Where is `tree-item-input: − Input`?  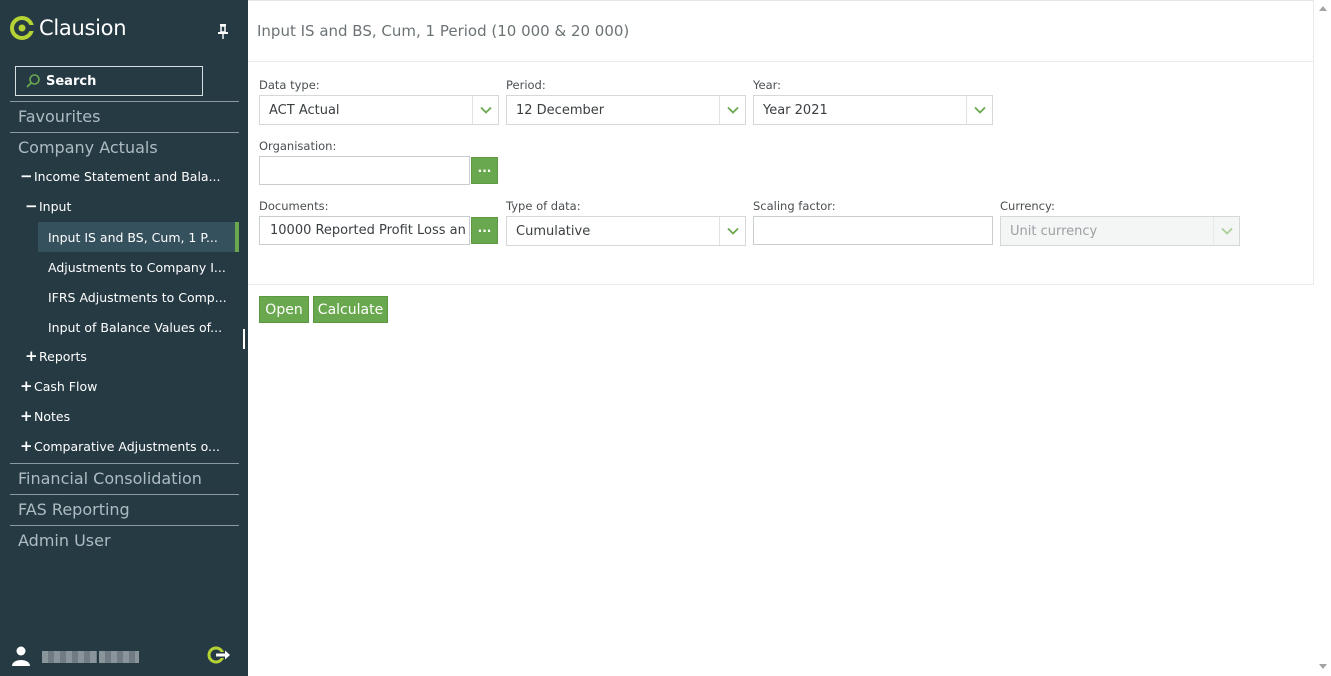 tree-item-input: − Input is located at coordinates (48, 206).